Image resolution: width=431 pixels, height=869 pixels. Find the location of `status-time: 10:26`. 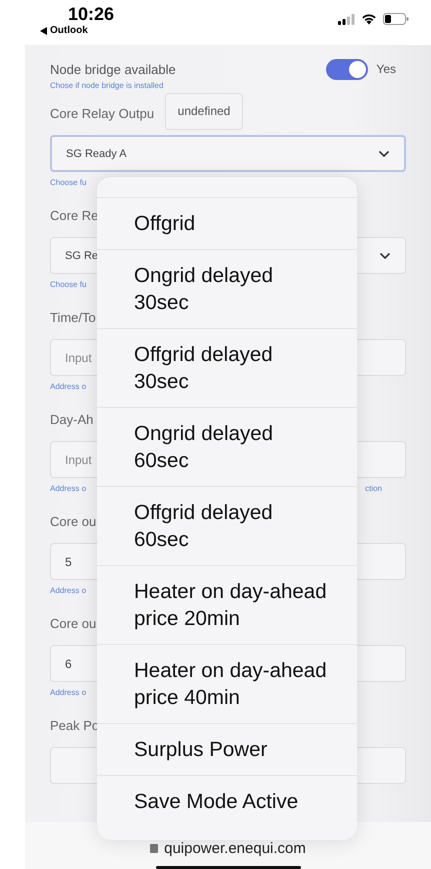

status-time: 10:26 is located at coordinates (91, 14).